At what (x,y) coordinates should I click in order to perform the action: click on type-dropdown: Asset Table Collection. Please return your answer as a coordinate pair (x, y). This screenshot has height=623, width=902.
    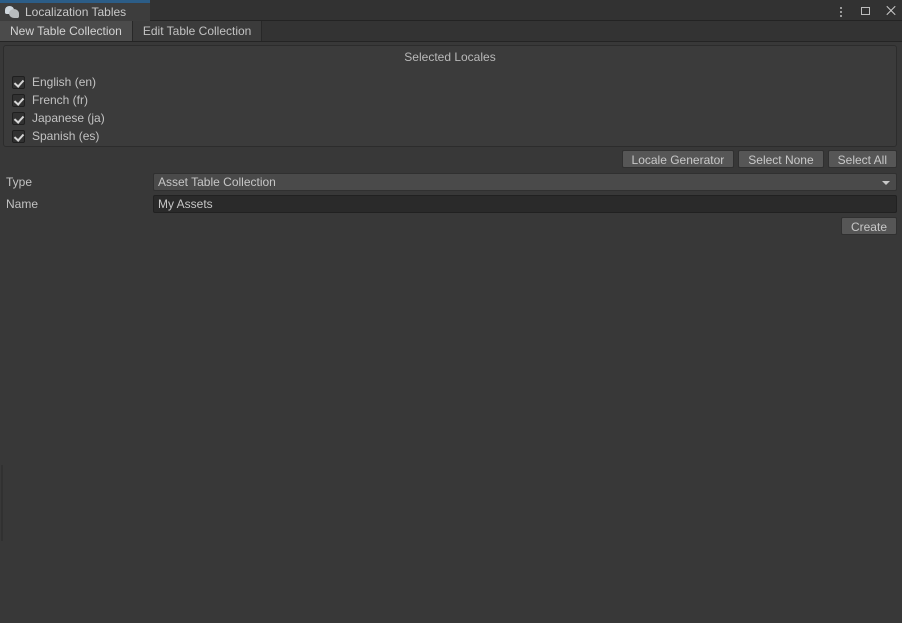
    Looking at the image, I should click on (525, 182).